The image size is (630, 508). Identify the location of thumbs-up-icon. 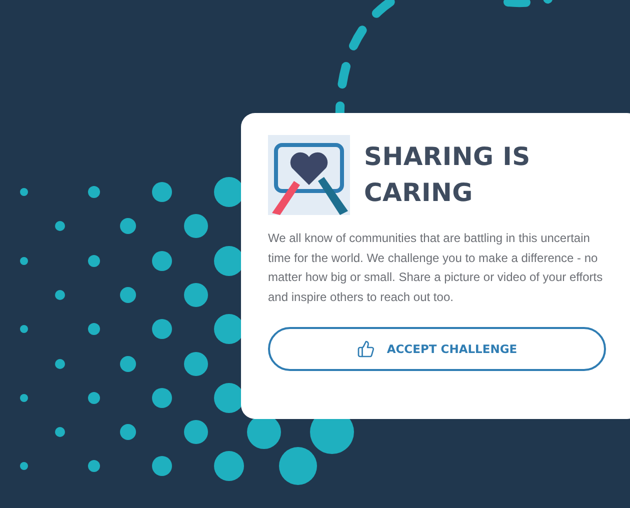
(365, 349).